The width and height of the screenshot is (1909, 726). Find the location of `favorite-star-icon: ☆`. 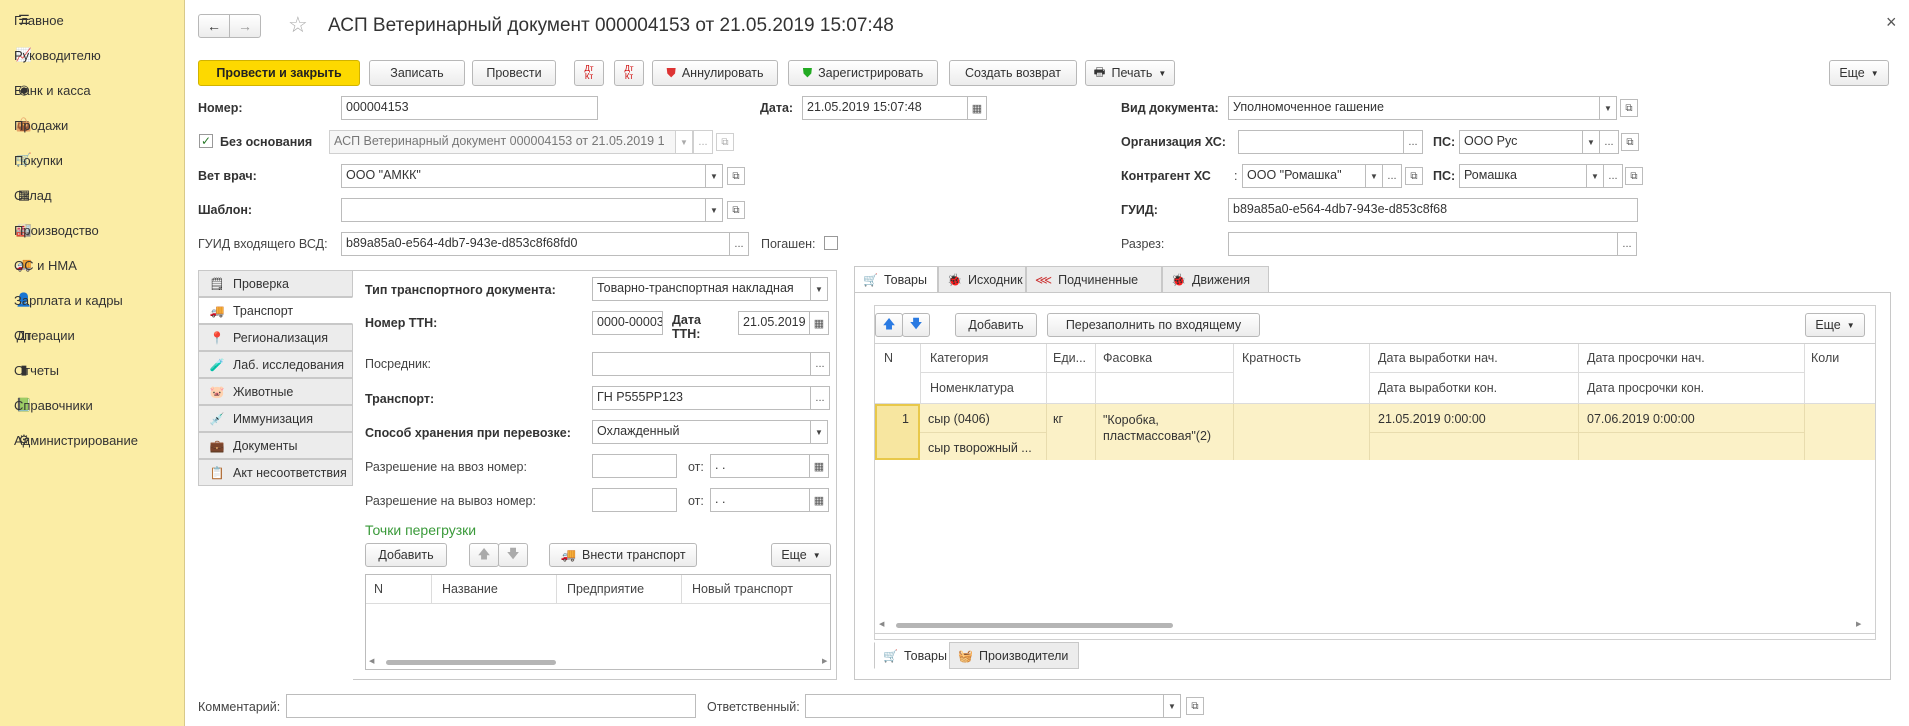

favorite-star-icon: ☆ is located at coordinates (298, 25).